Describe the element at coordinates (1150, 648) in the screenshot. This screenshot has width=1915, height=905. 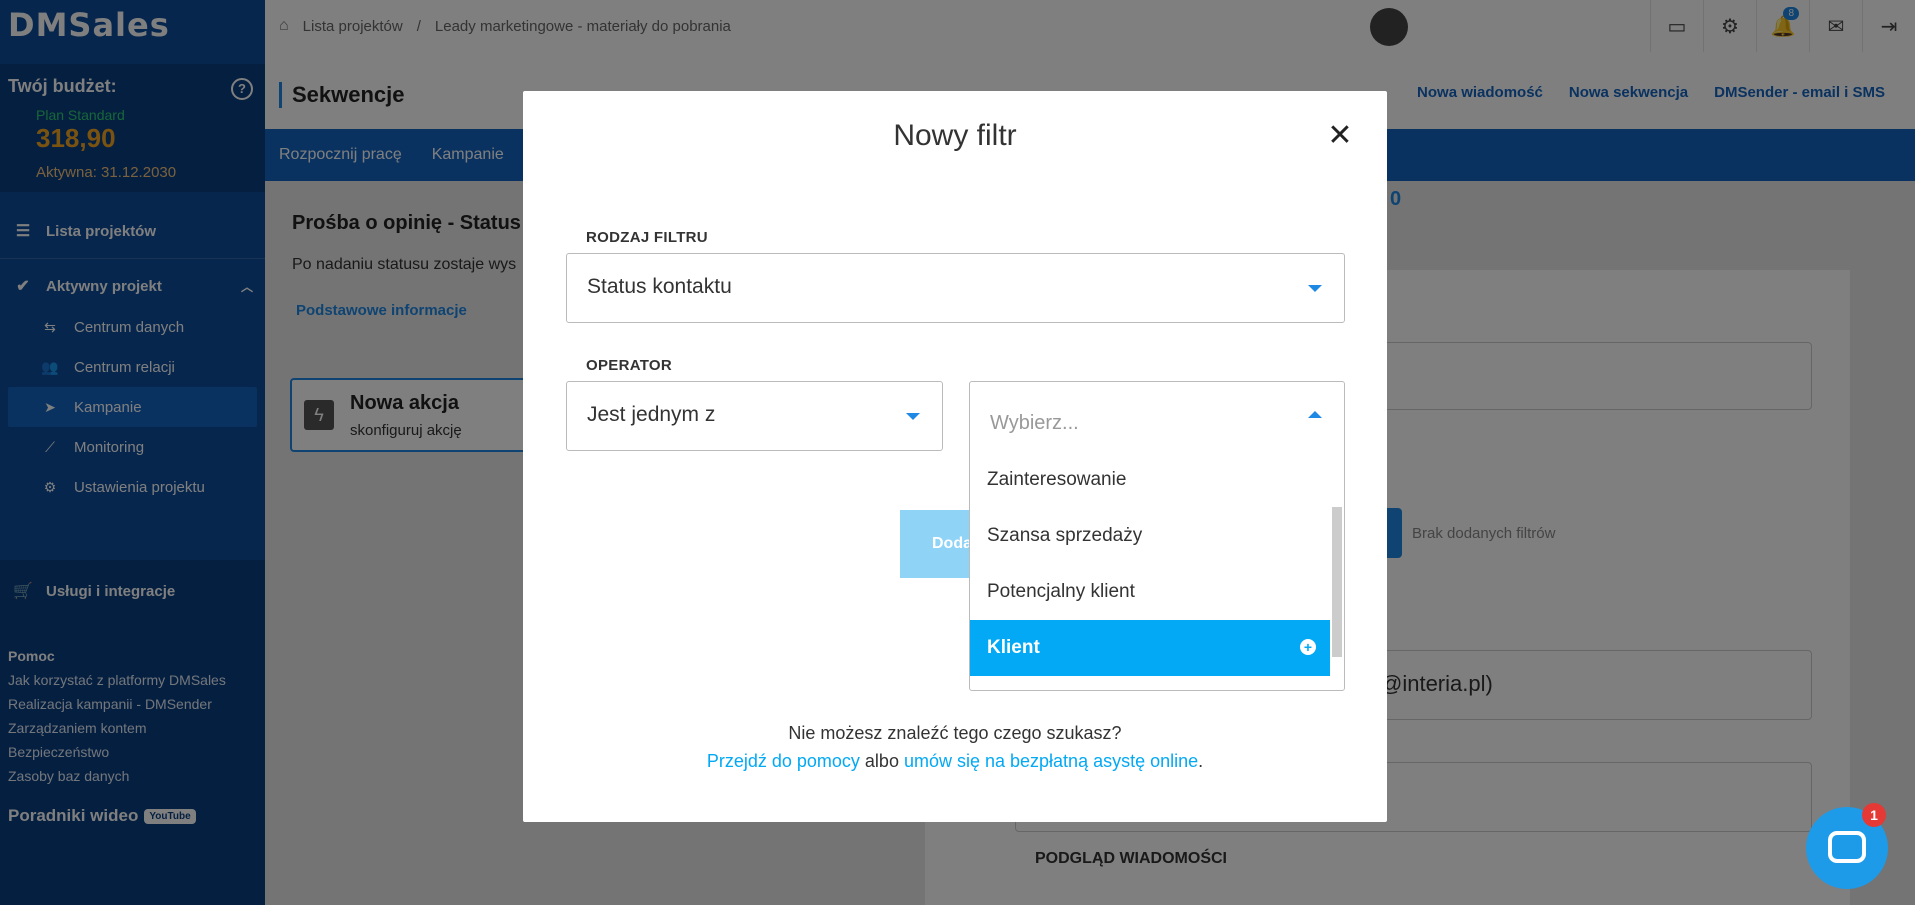
I see `option-item-selected: Klient +` at that location.